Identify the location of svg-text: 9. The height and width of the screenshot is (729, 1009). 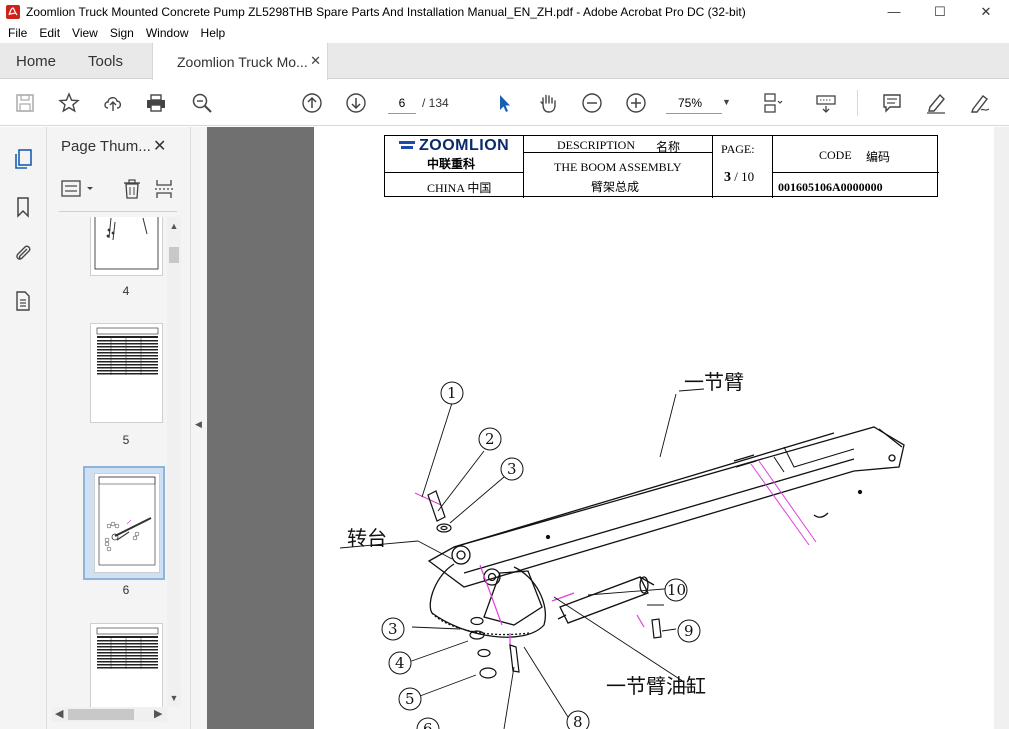
(689, 631).